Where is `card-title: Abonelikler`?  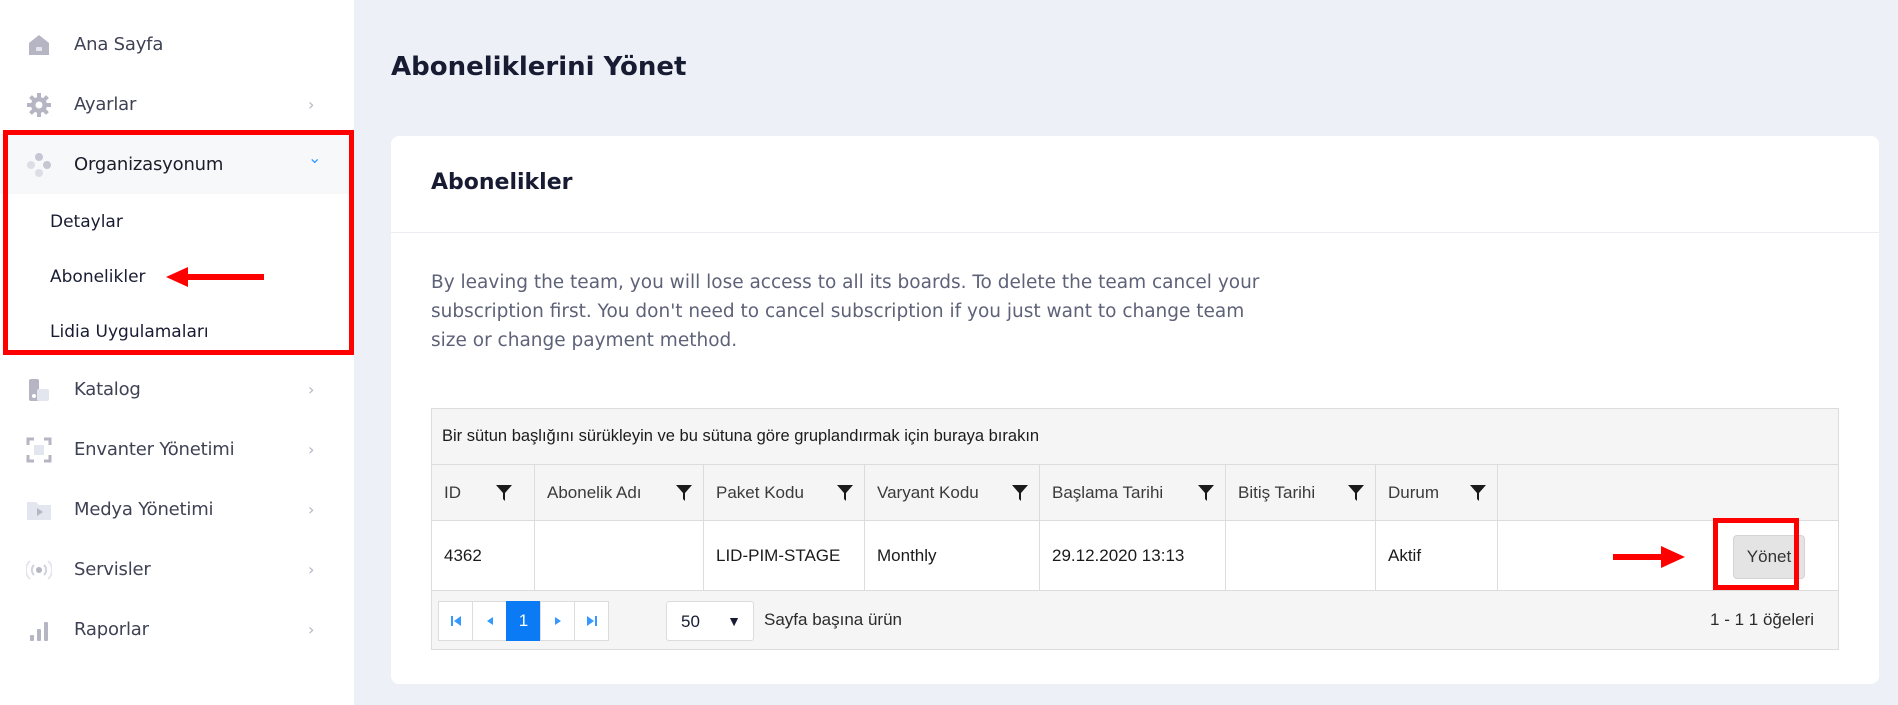 card-title: Abonelikler is located at coordinates (502, 182).